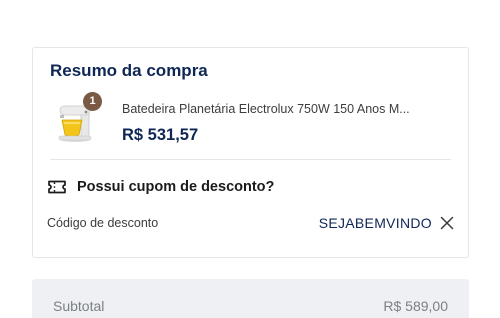  What do you see at coordinates (415, 306) in the screenshot?
I see `subtotal-value: R$ 589,00` at bounding box center [415, 306].